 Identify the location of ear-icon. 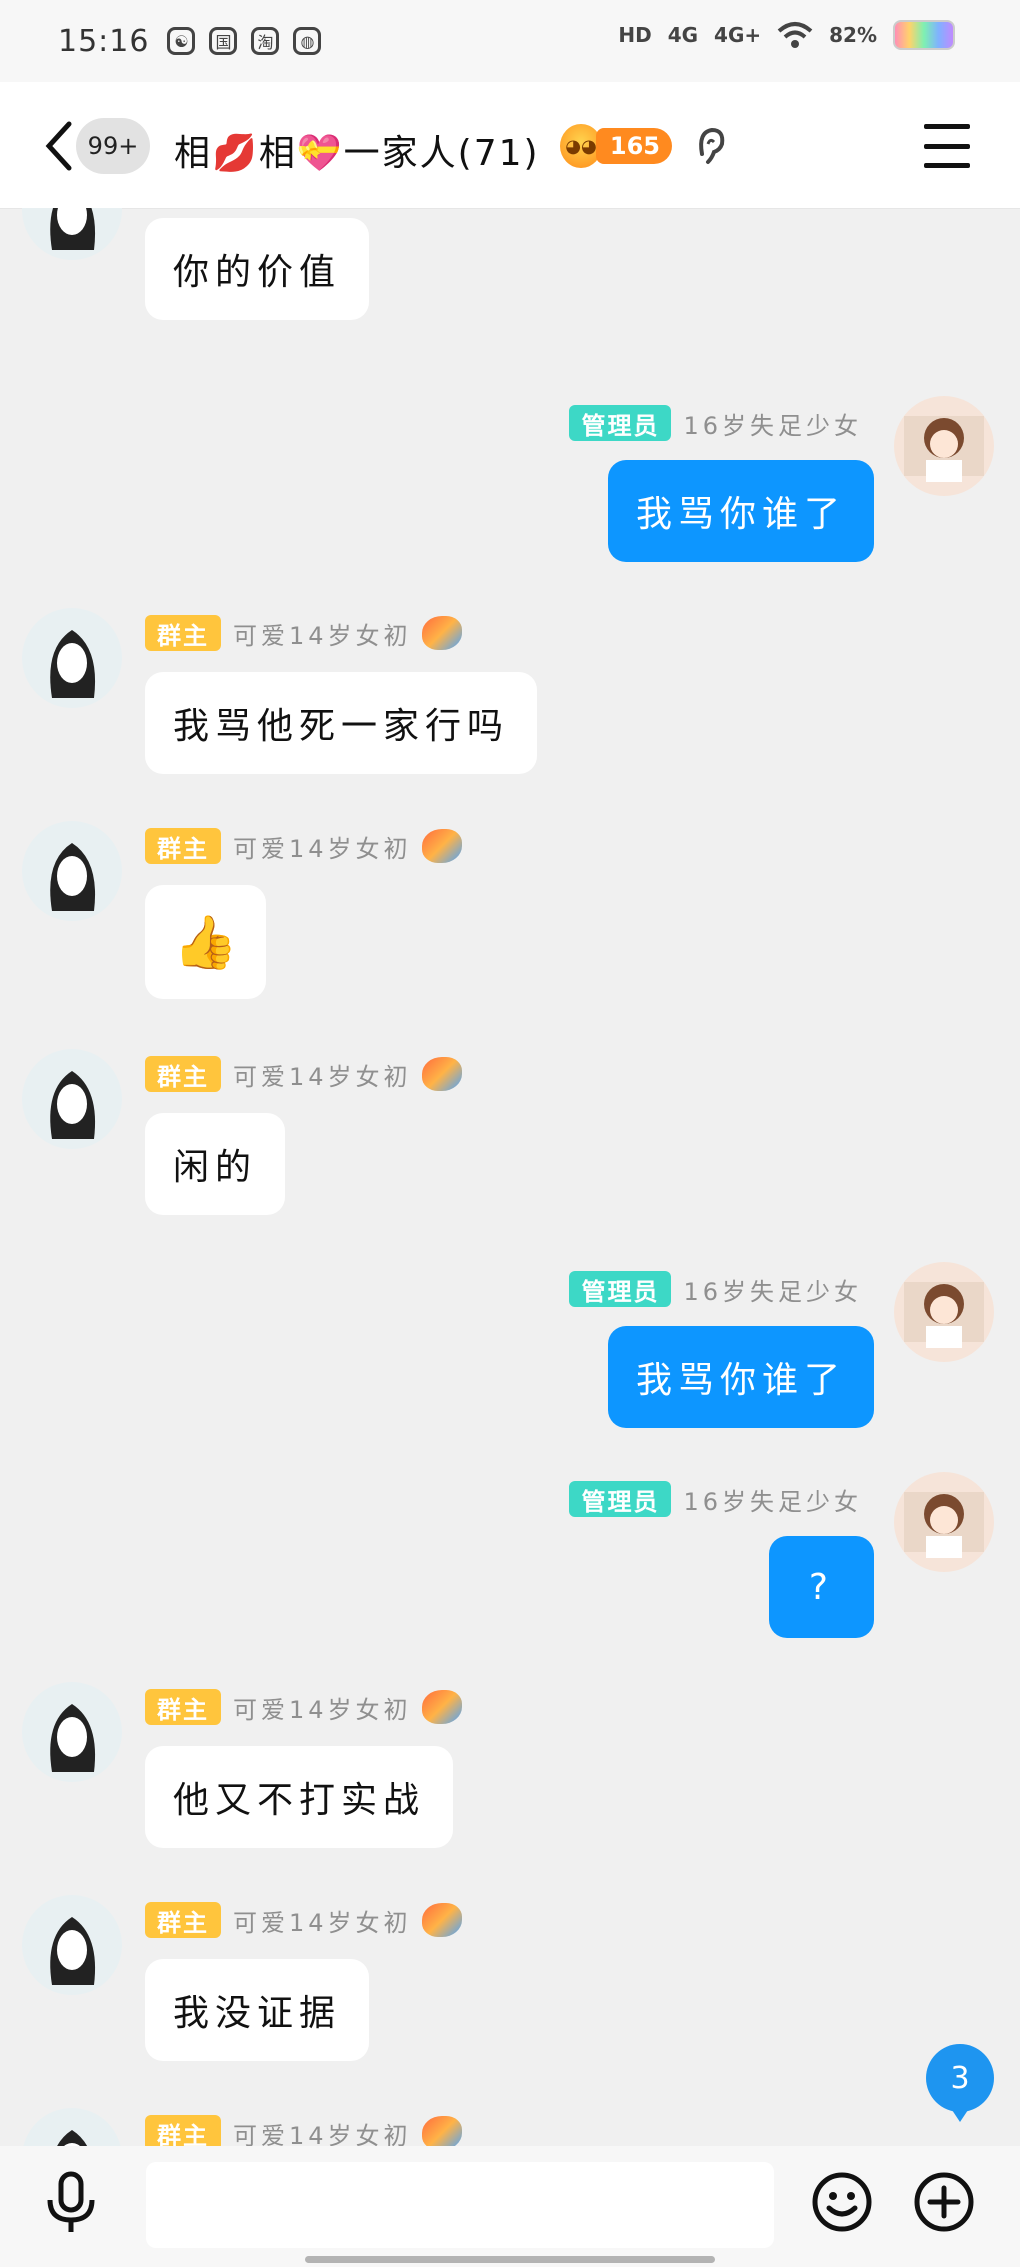
(710, 146).